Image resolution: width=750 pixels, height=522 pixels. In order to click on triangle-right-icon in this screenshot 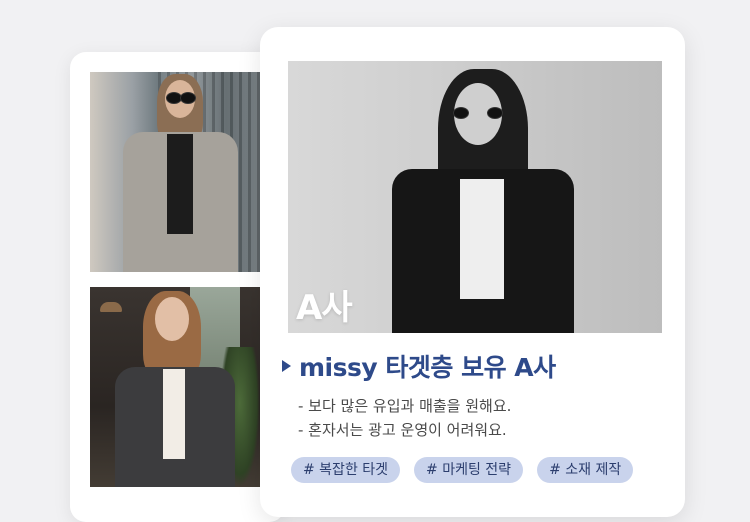, I will do `click(286, 366)`.